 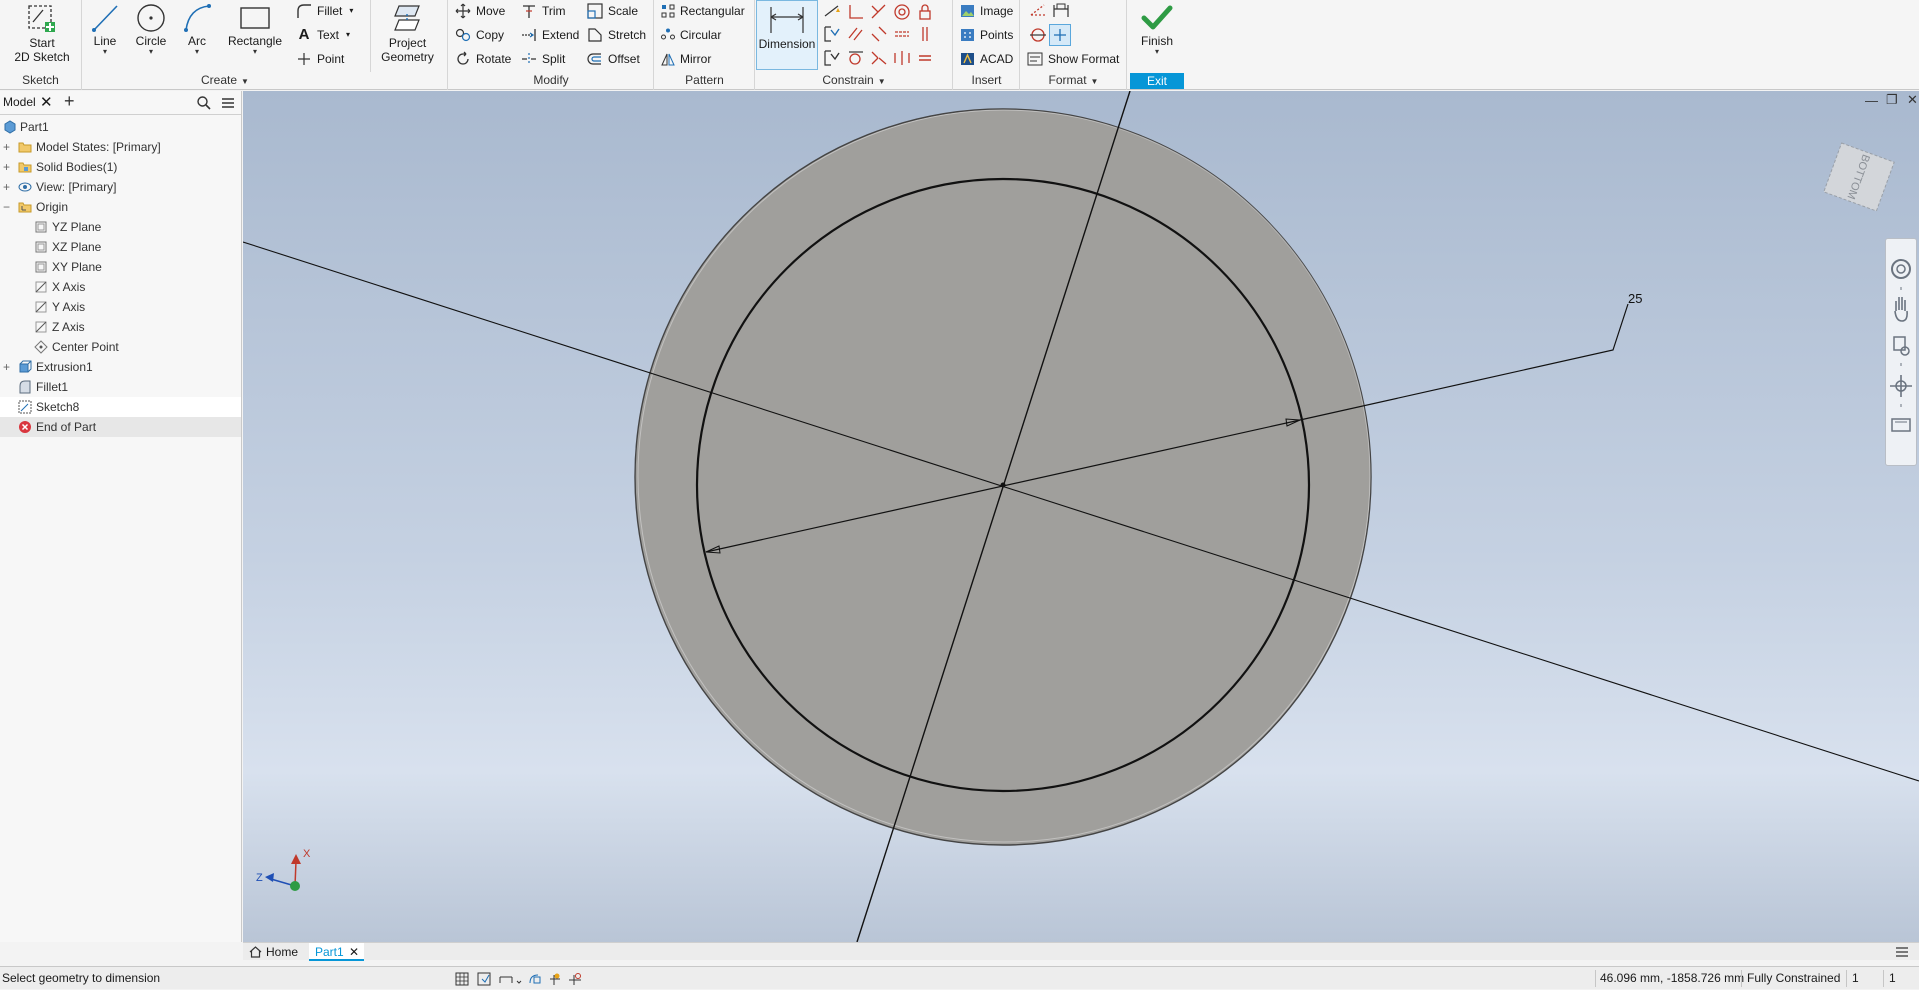 What do you see at coordinates (336, 952) in the screenshot?
I see `tab-part1: Part1 ✕` at bounding box center [336, 952].